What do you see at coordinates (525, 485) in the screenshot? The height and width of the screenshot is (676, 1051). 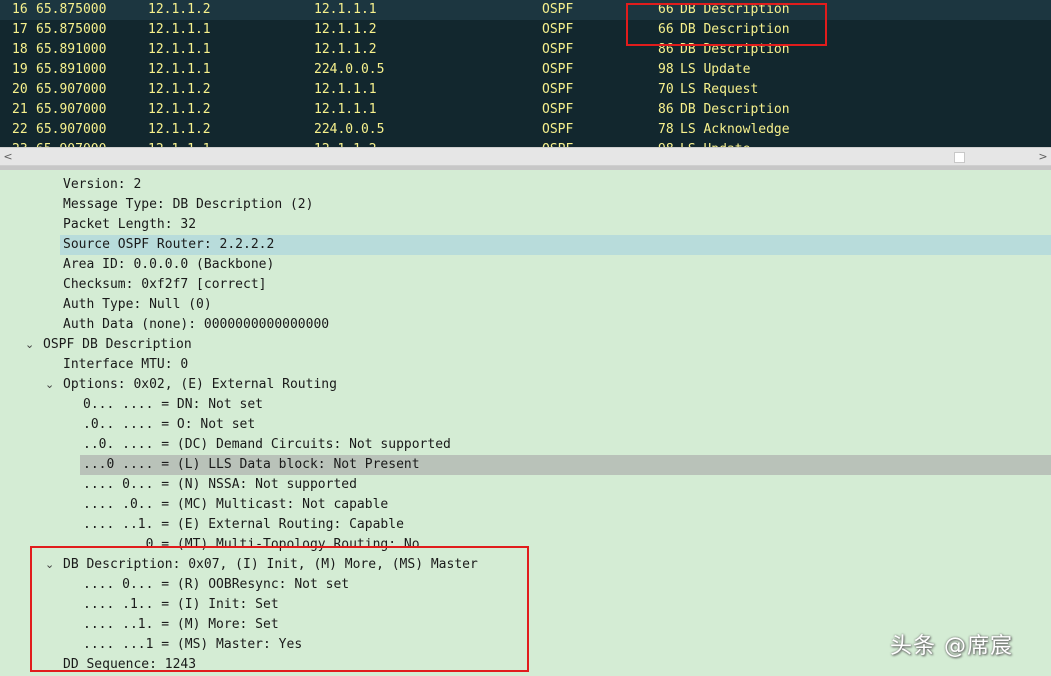 I see `detail-row: .... 0... = (N) NSSA: Not supported` at bounding box center [525, 485].